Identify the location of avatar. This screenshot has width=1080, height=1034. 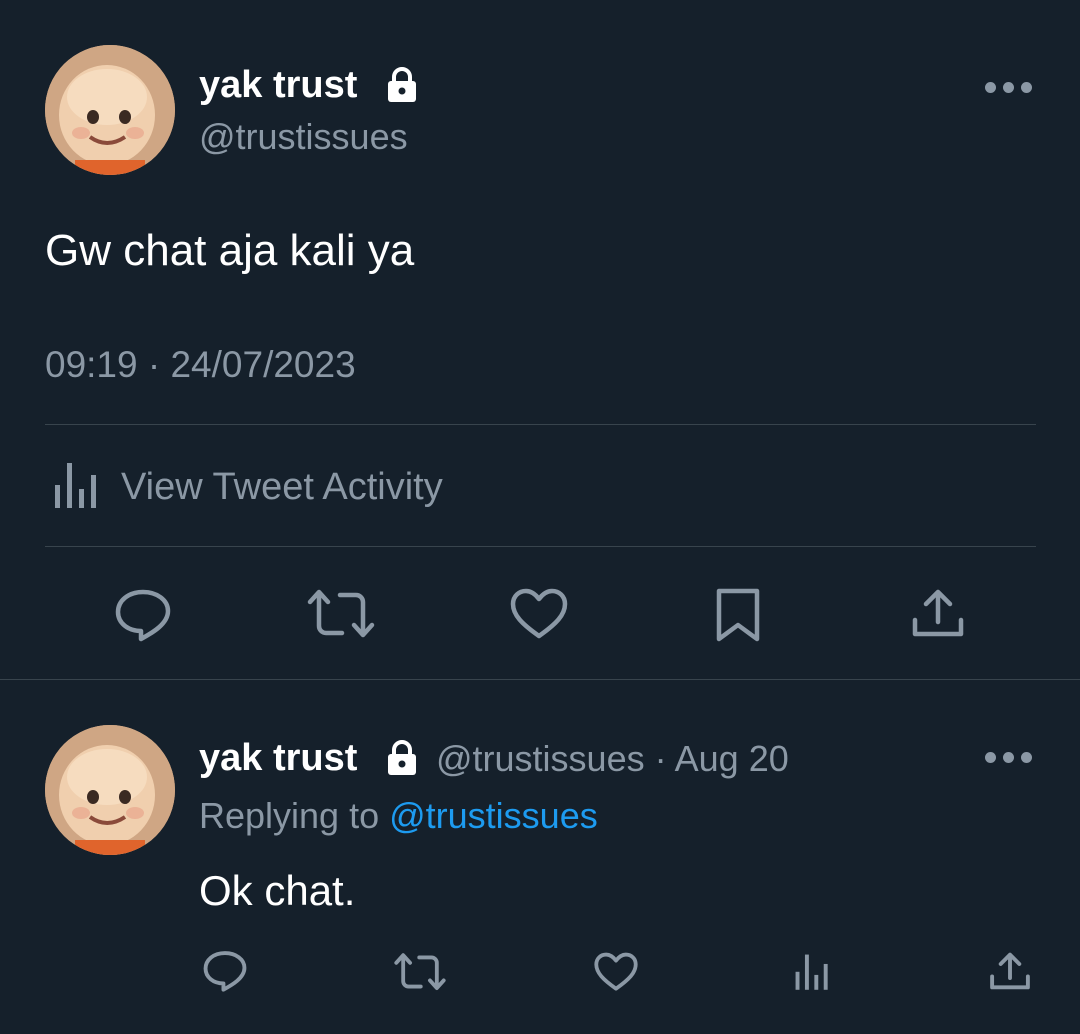
(110, 110).